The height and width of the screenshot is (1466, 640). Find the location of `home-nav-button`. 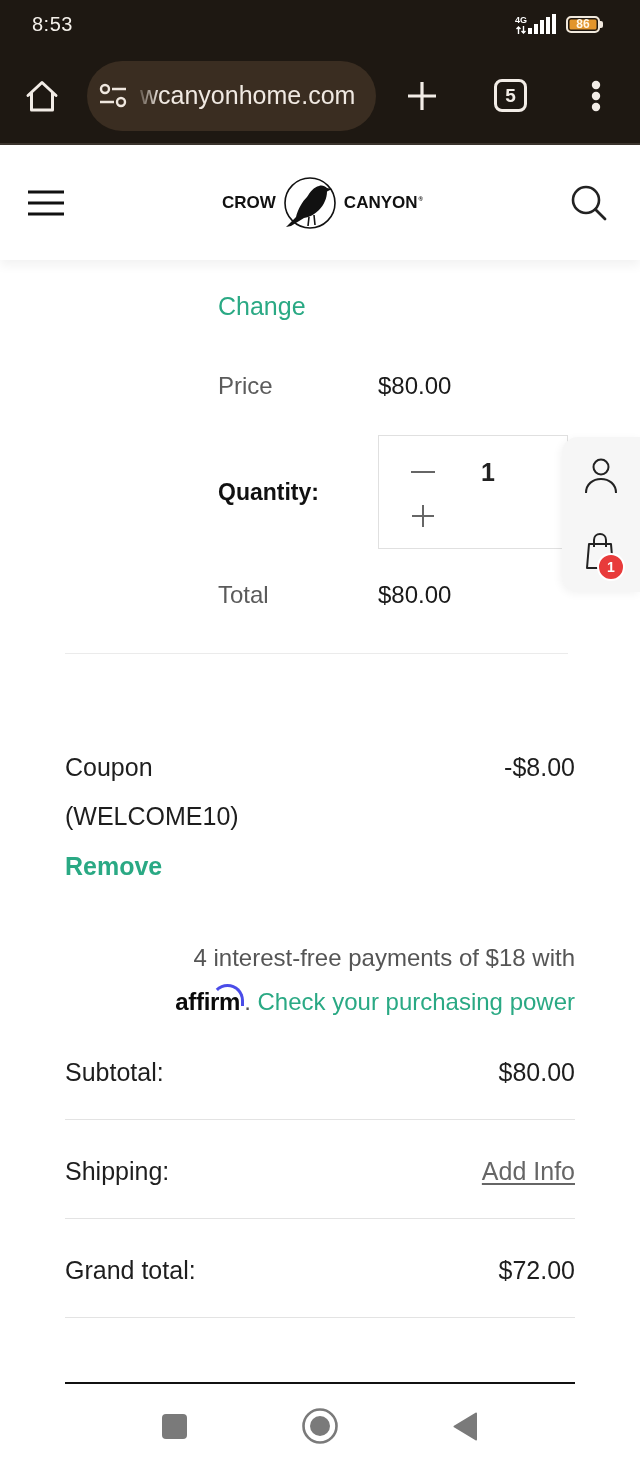

home-nav-button is located at coordinates (320, 1426).